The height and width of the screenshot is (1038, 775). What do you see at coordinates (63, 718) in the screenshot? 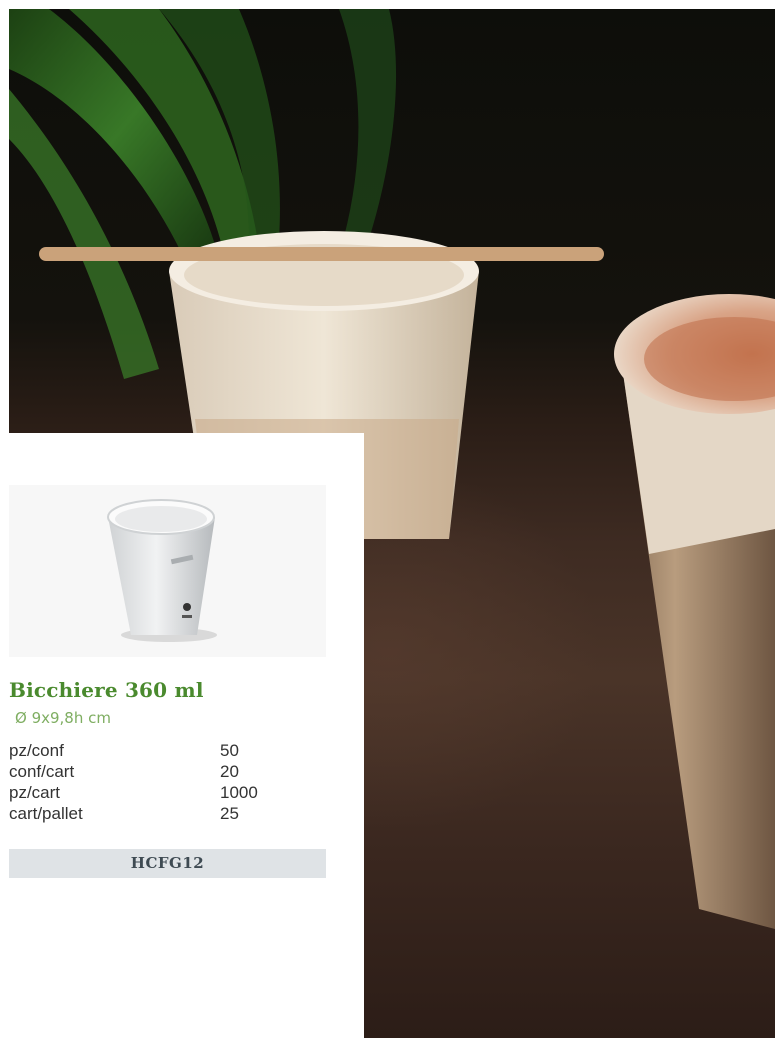
I see `product-dimensions: Ø 9x9,8h cm` at bounding box center [63, 718].